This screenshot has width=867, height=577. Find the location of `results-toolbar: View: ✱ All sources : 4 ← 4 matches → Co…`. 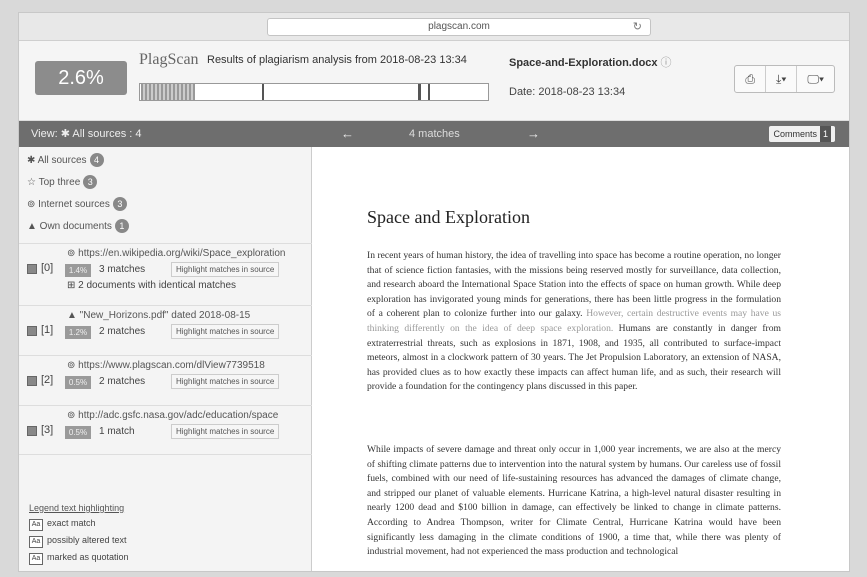

results-toolbar: View: ✱ All sources : 4 ← 4 matches → Co… is located at coordinates (434, 134).